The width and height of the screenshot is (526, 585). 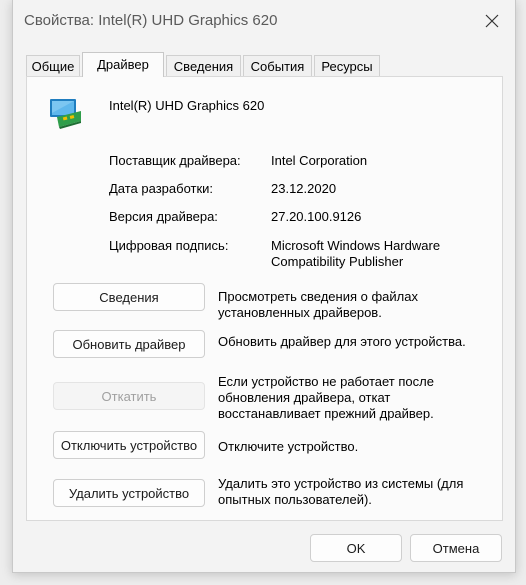 What do you see at coordinates (203, 65) in the screenshot?
I see `tab-details: Сведения` at bounding box center [203, 65].